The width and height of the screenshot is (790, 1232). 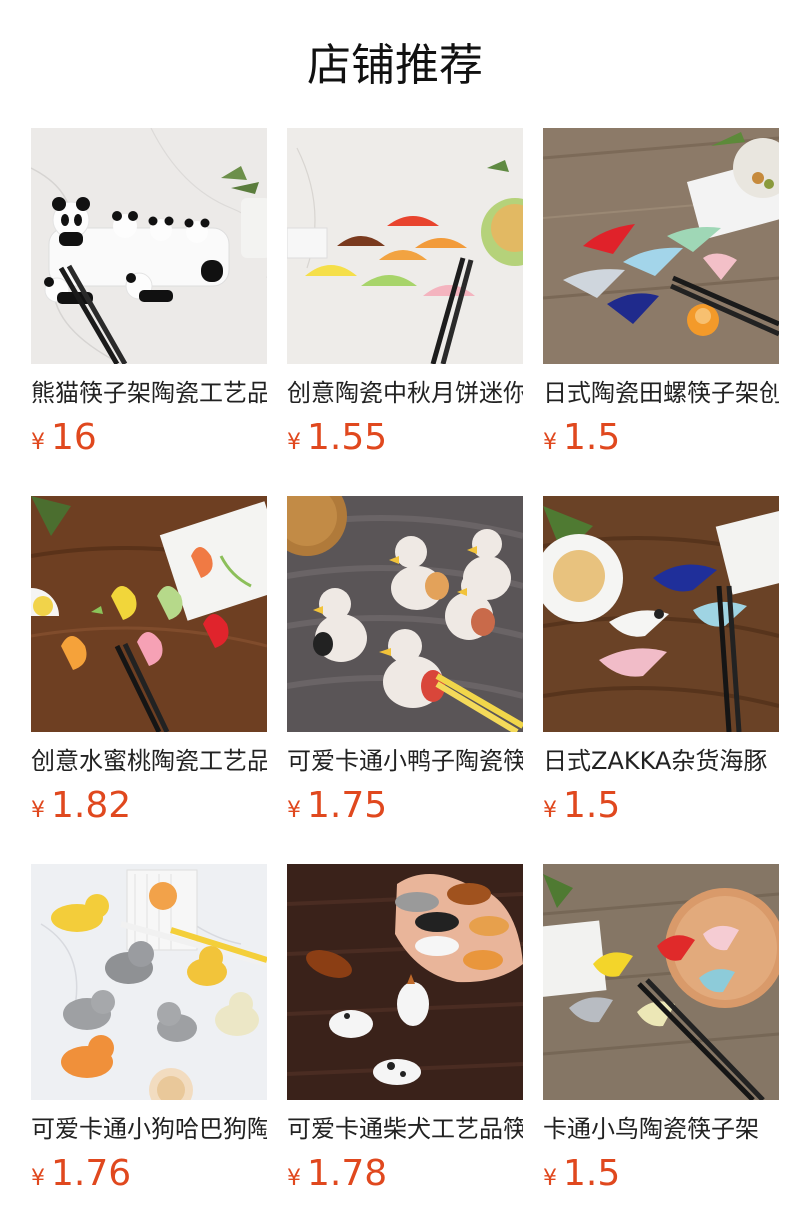 I want to click on price-row: ¥1.75, so click(x=405, y=806).